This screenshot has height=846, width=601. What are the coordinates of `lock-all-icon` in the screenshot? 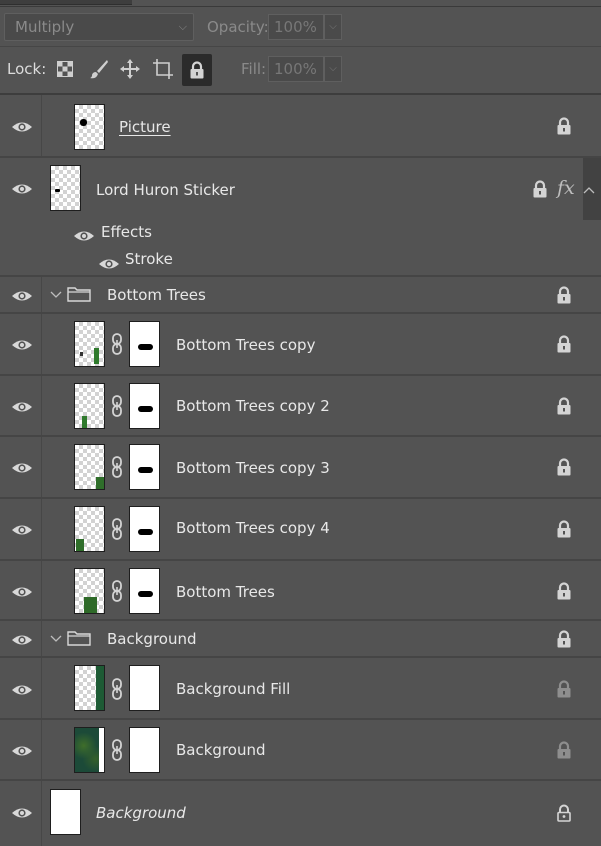 It's located at (197, 70).